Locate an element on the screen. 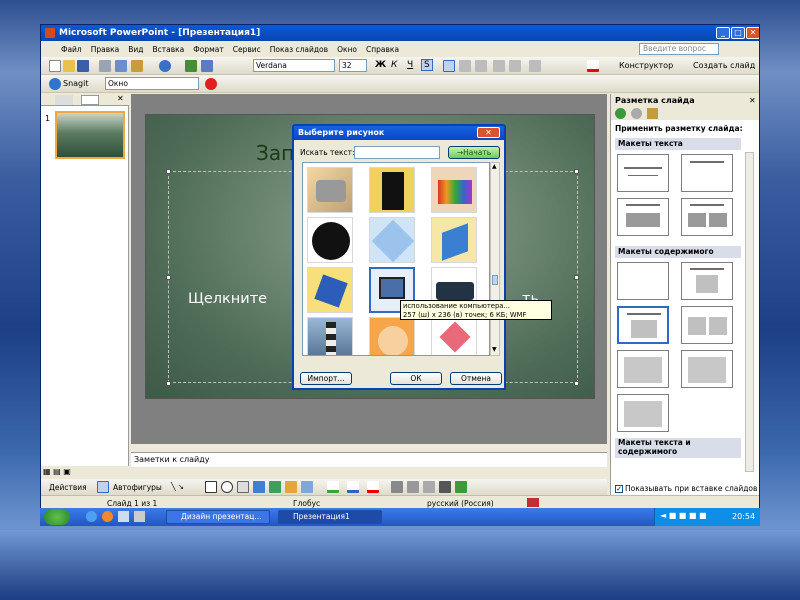 The image size is (800, 600). spell-icon is located at coordinates (121, 66).